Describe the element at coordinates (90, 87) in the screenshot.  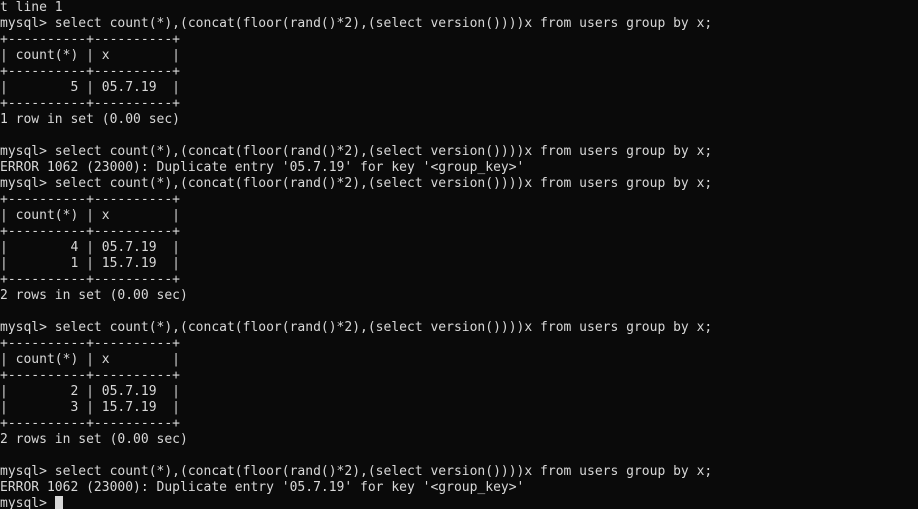
I see `table-row: | 5 | 05.7.19 |` at that location.